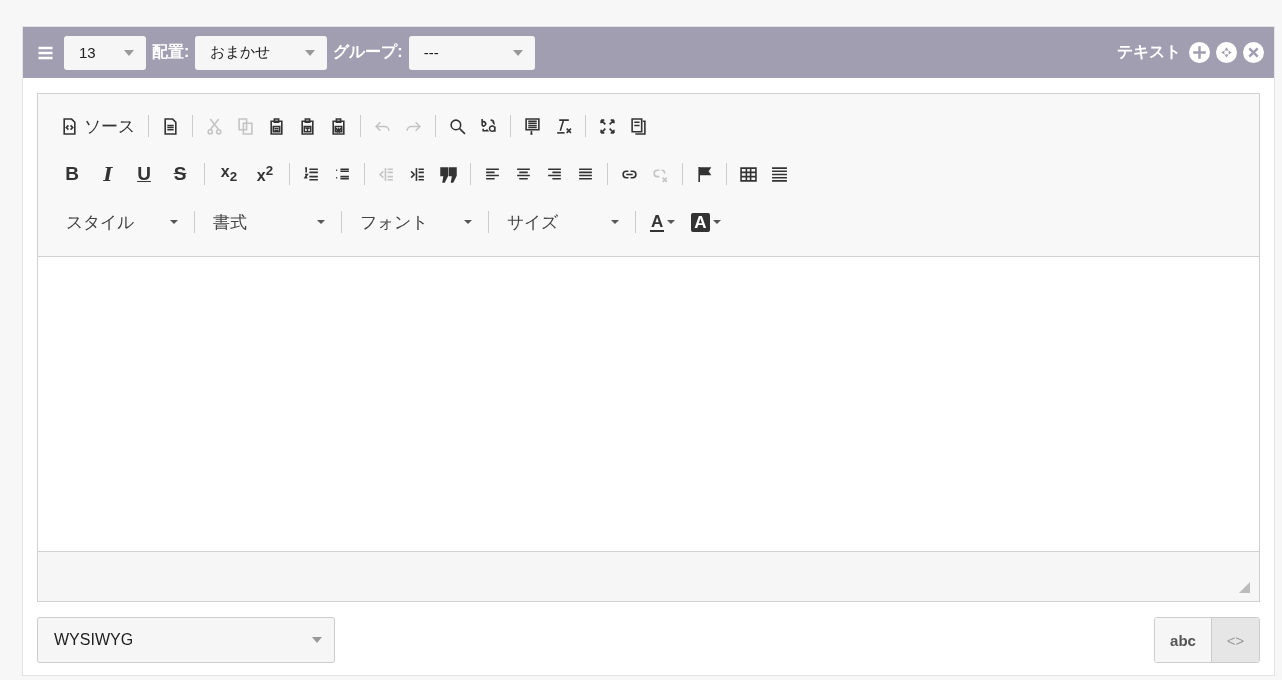 The width and height of the screenshot is (1282, 680). Describe the element at coordinates (563, 126) in the screenshot. I see `remove-format-icon` at that location.